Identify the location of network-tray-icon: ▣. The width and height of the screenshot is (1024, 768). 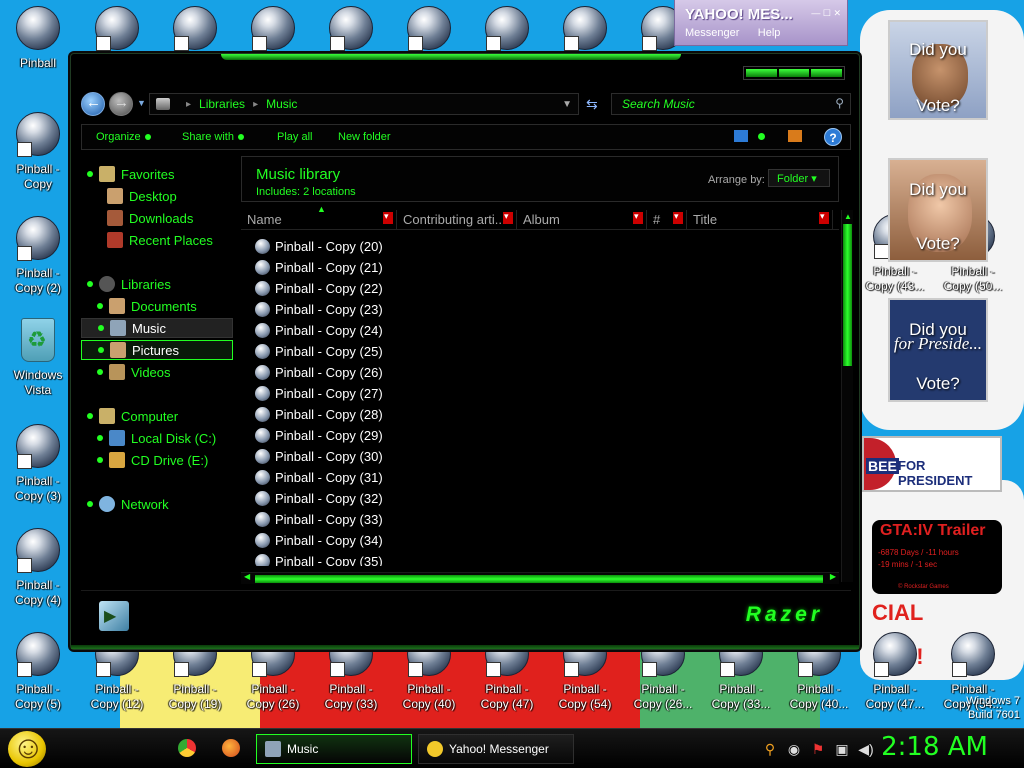
(842, 749).